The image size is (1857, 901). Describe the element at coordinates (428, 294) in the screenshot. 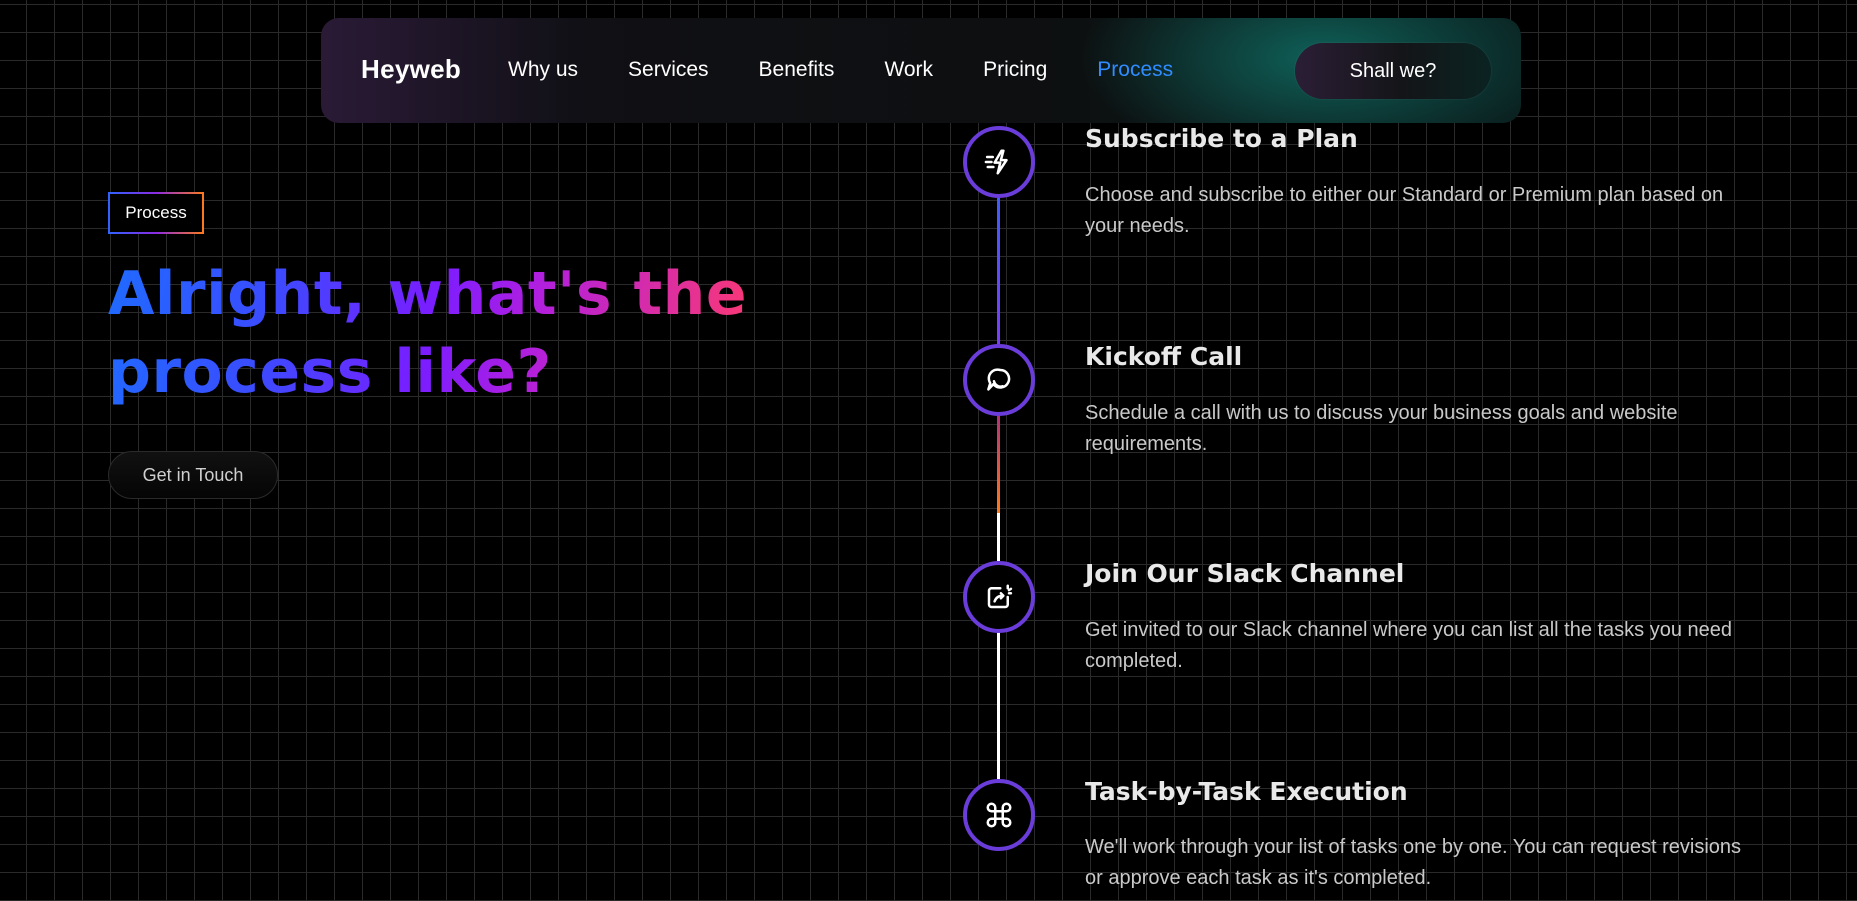

I see `headline-line-1: Alright, what's the` at that location.